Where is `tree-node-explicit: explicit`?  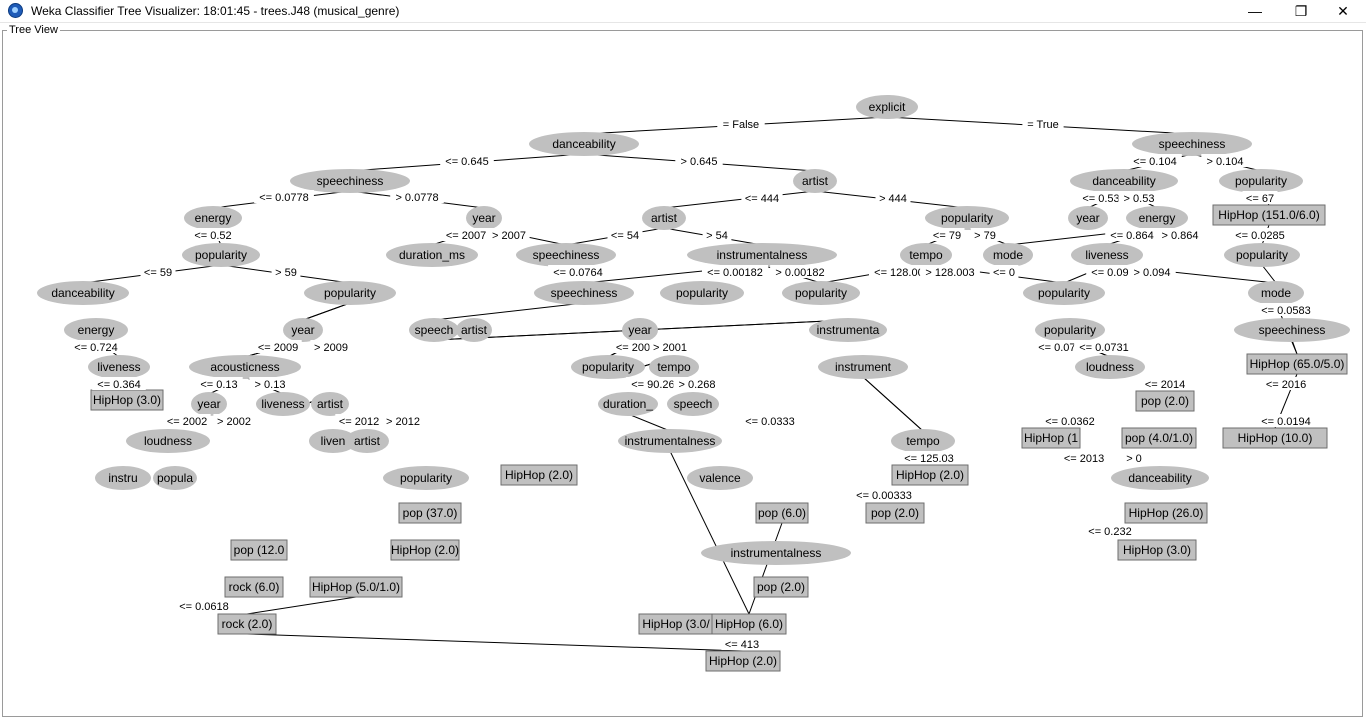
tree-node-explicit: explicit is located at coordinates (887, 107).